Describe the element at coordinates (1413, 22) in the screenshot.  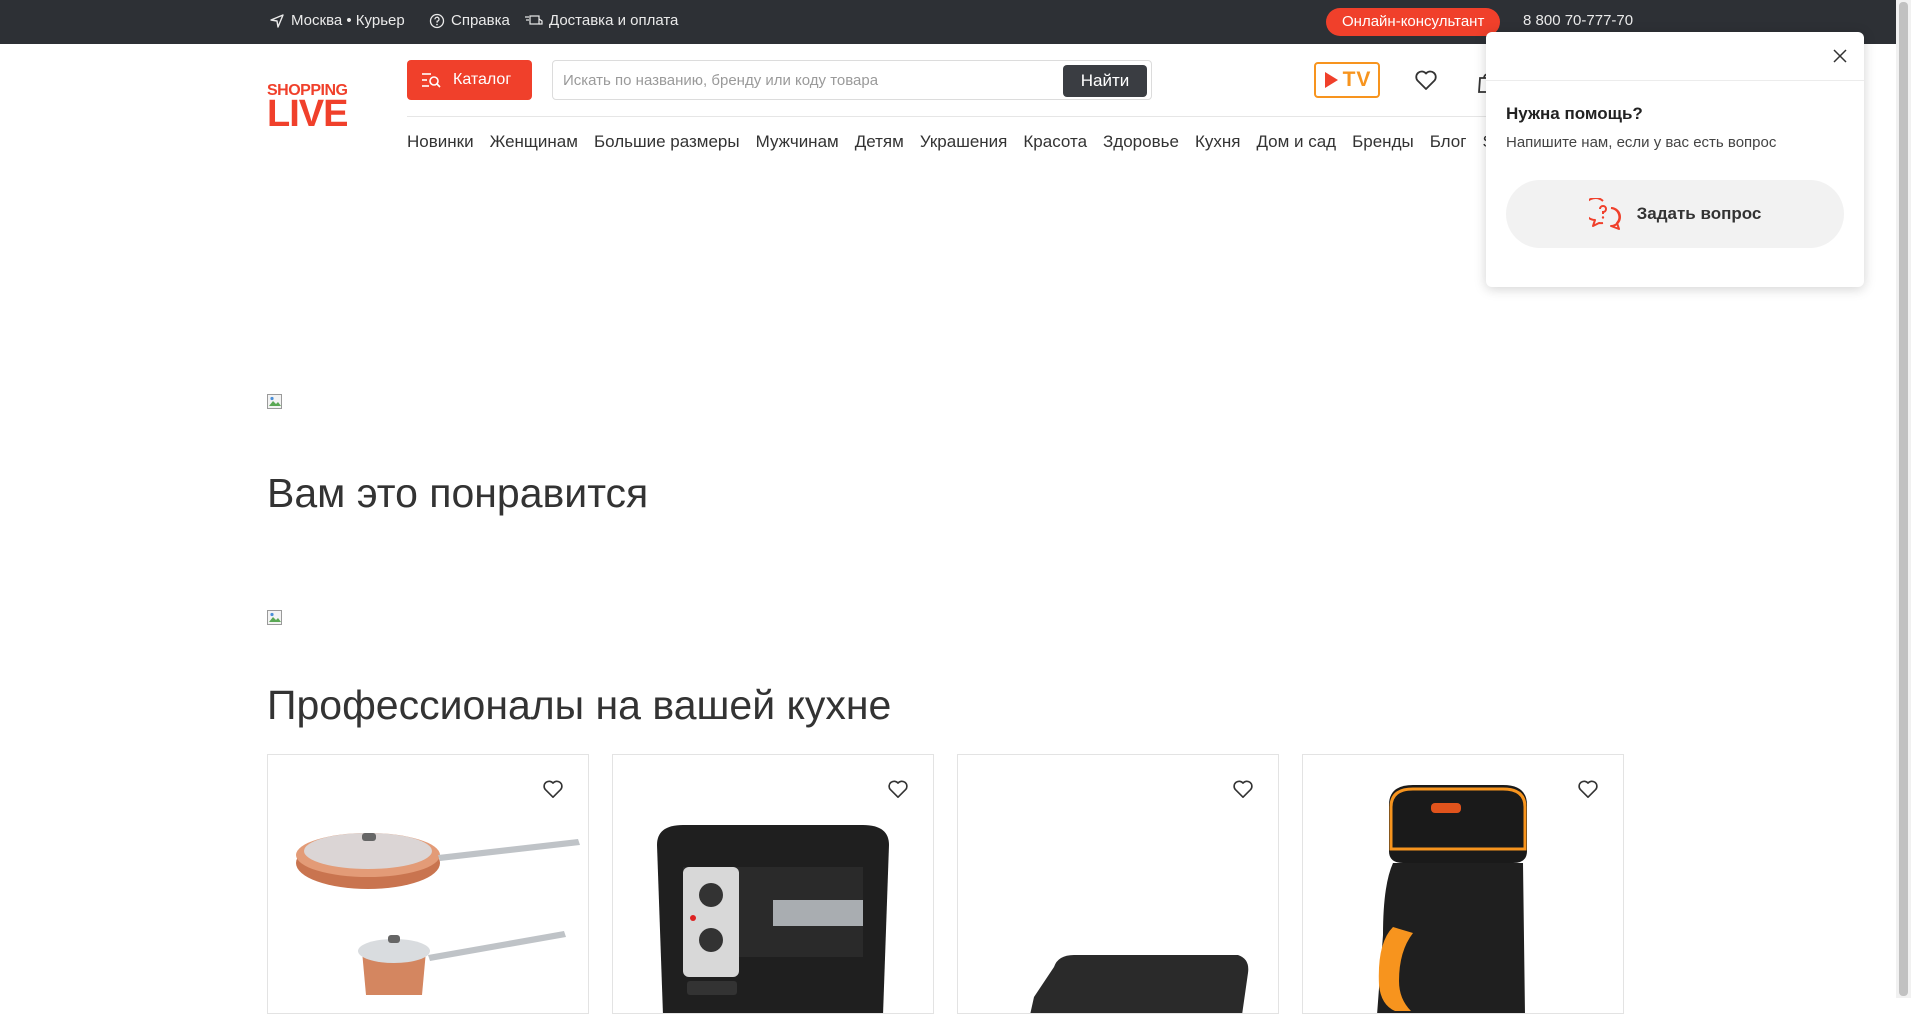
I see `online-consultant-button: Онлайн-консультант` at that location.